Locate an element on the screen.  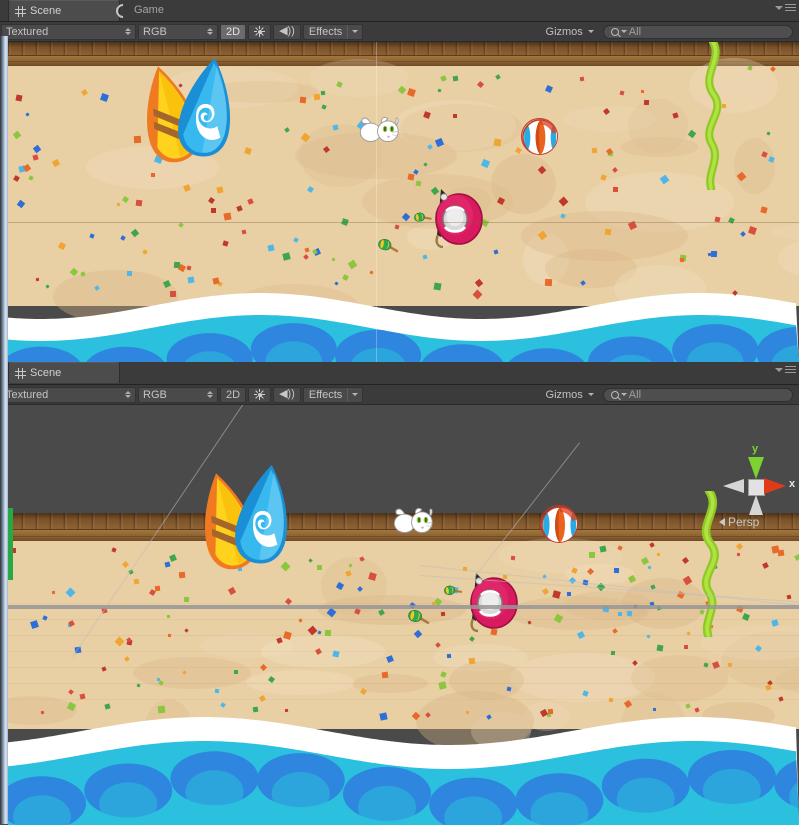
toggle-audio-bottom: ◀)) is located at coordinates (287, 395).